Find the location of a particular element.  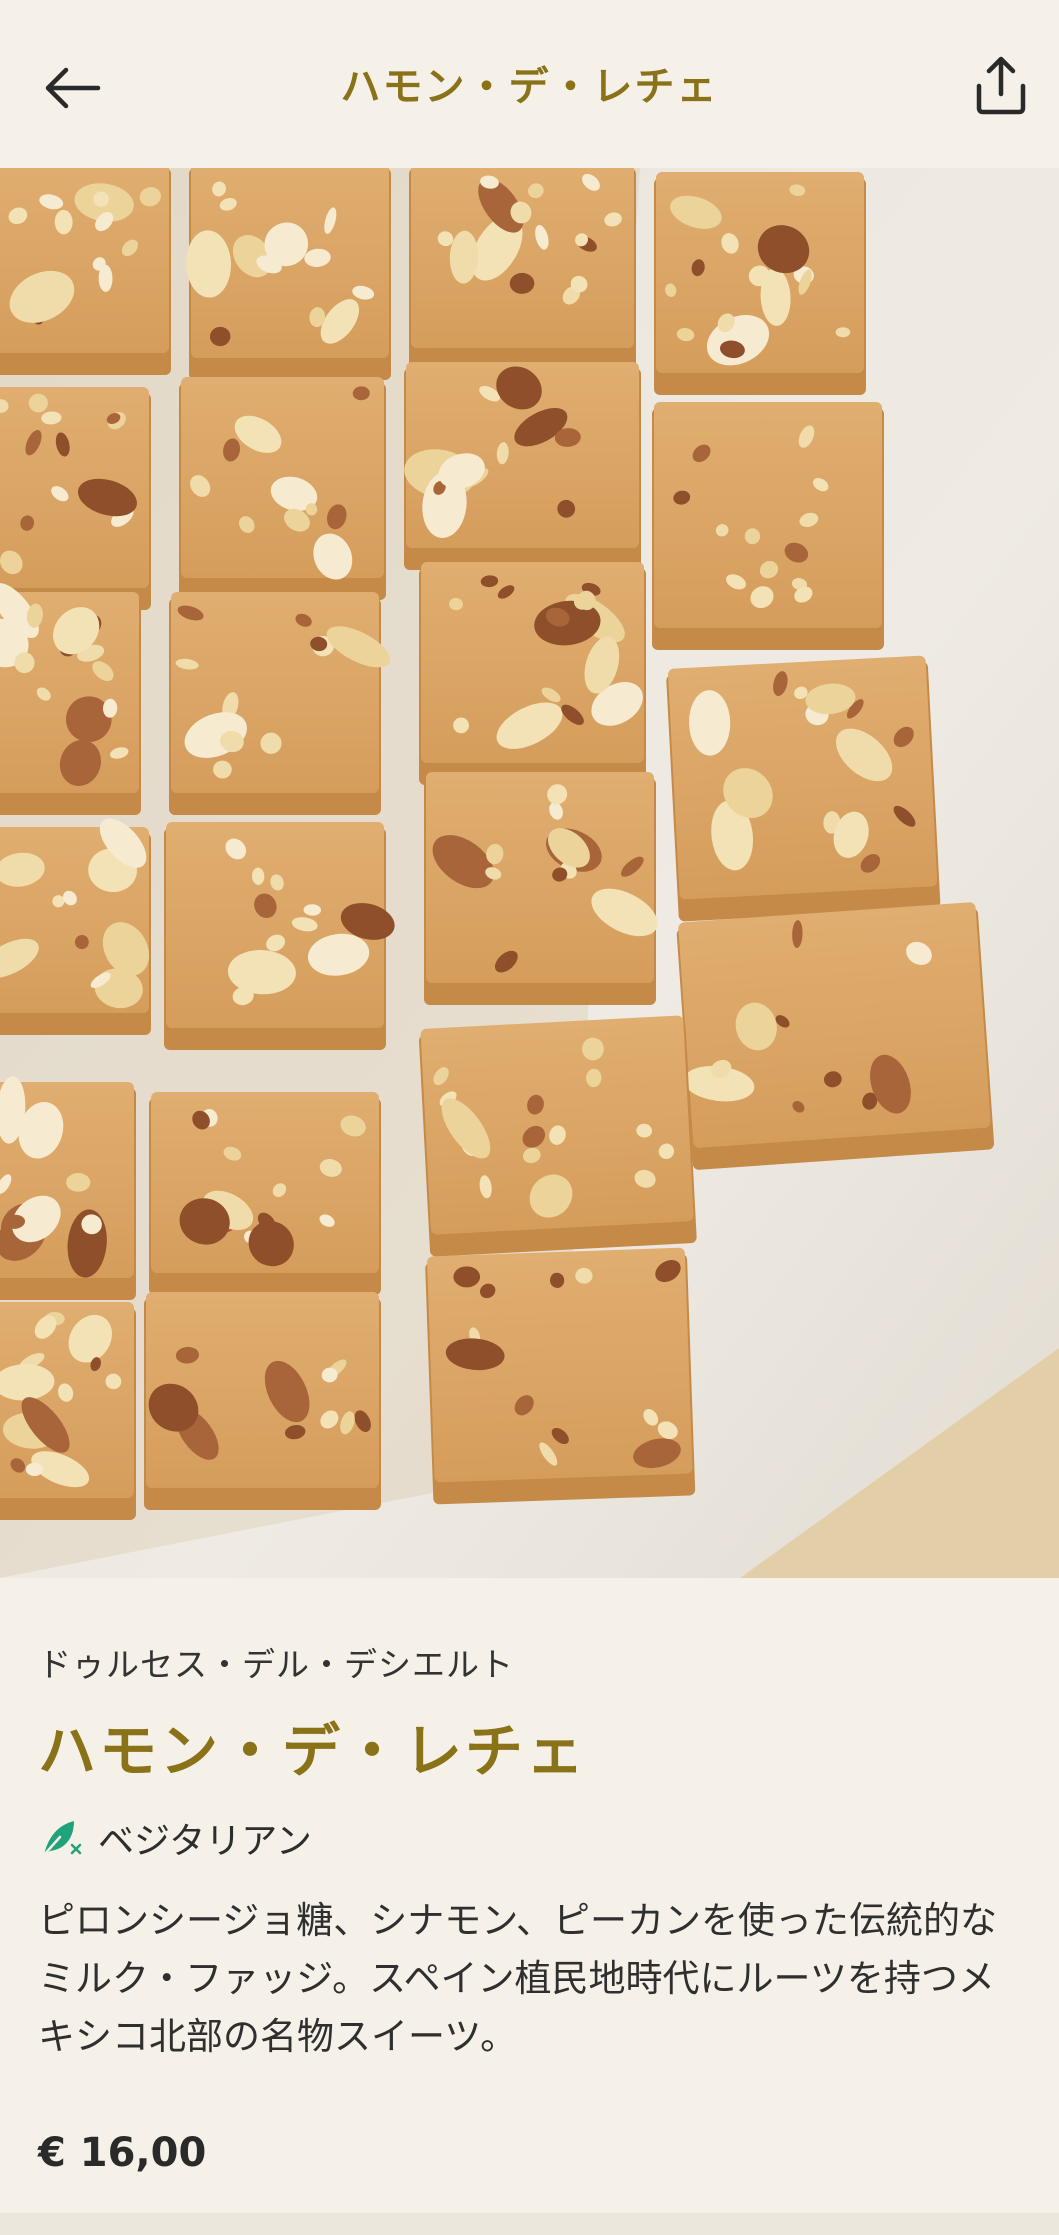

restaurant-name: ドゥルセス・デル・デシエルト is located at coordinates (529, 1662).